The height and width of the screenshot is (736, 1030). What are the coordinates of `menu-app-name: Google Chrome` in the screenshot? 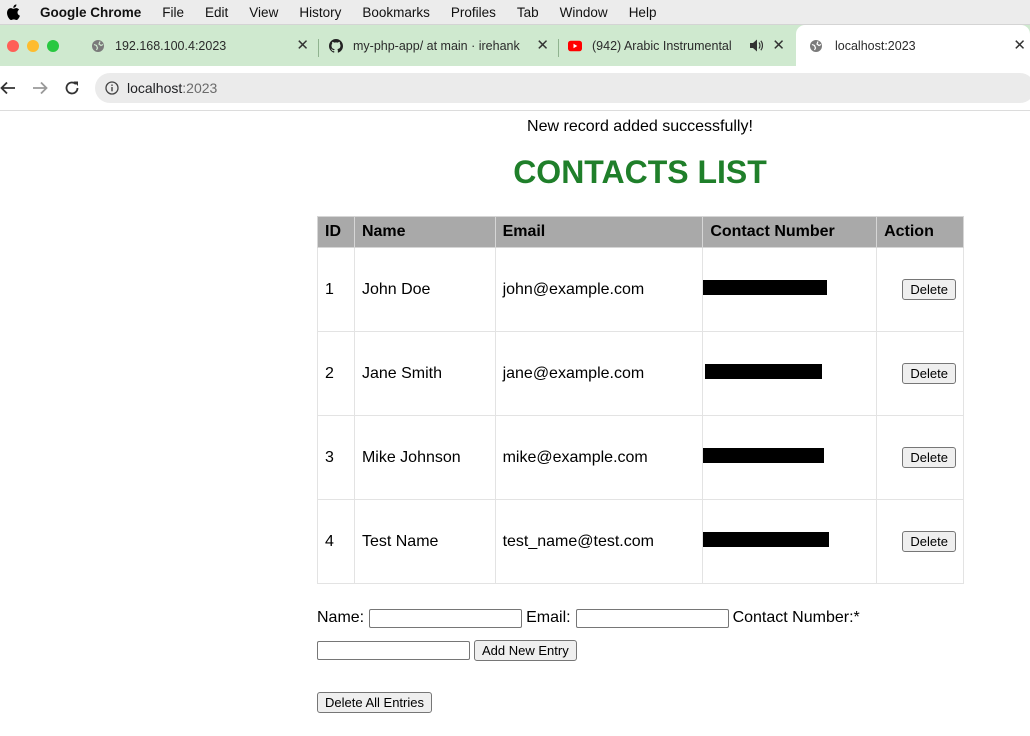 It's located at (90, 12).